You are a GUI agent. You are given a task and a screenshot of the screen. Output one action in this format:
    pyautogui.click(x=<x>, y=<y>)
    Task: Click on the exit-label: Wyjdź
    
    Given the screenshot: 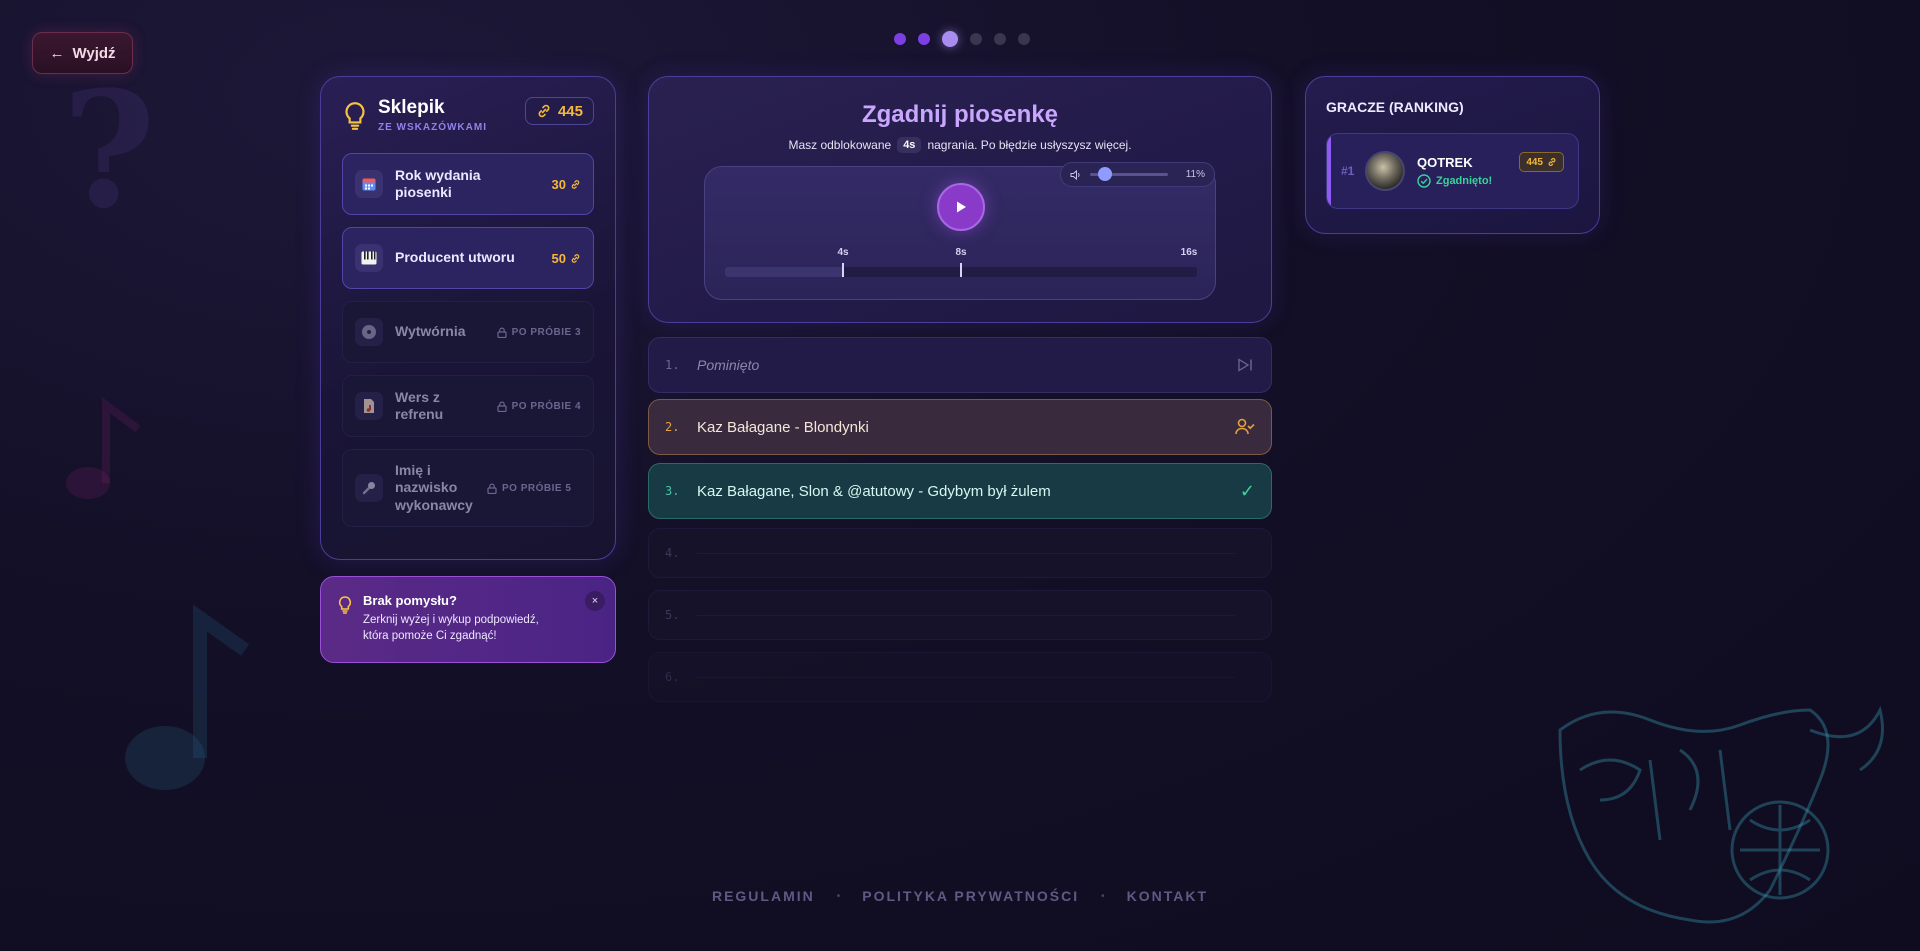 What is the action you would take?
    pyautogui.click(x=94, y=53)
    